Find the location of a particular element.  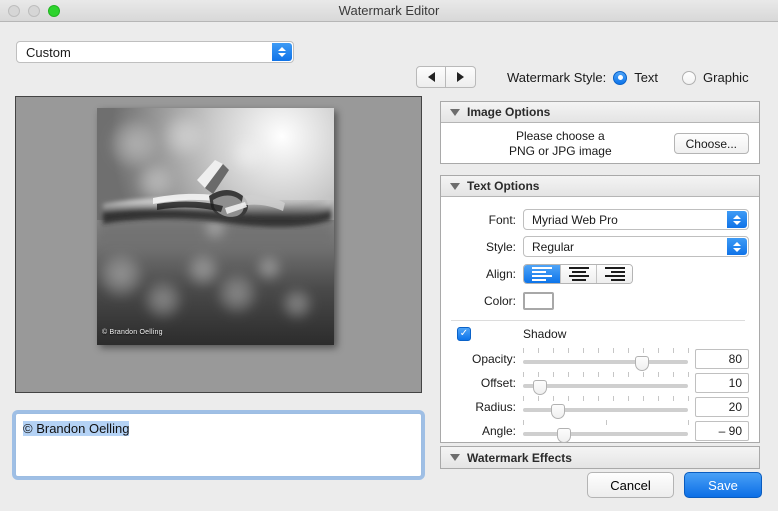

offset-slider is located at coordinates (606, 383).